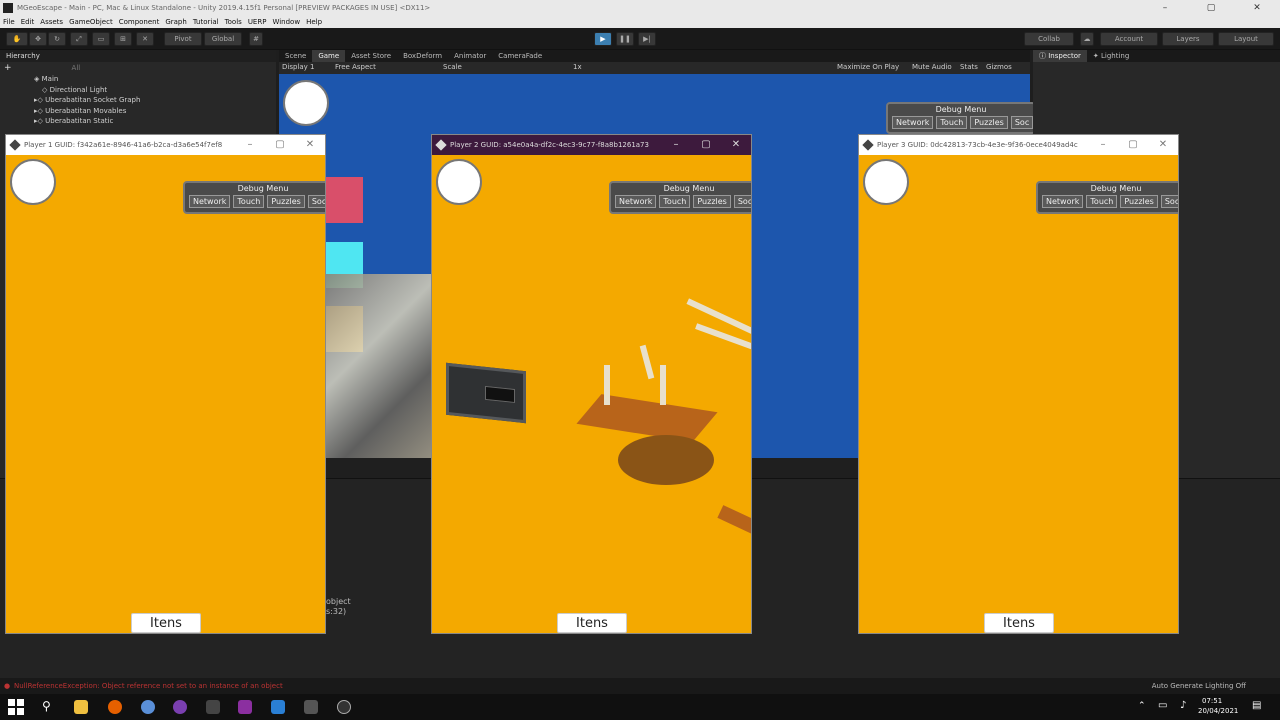 The width and height of the screenshot is (1280, 720). What do you see at coordinates (138, 79) in the screenshot?
I see `scene-row: ◈ Main` at bounding box center [138, 79].